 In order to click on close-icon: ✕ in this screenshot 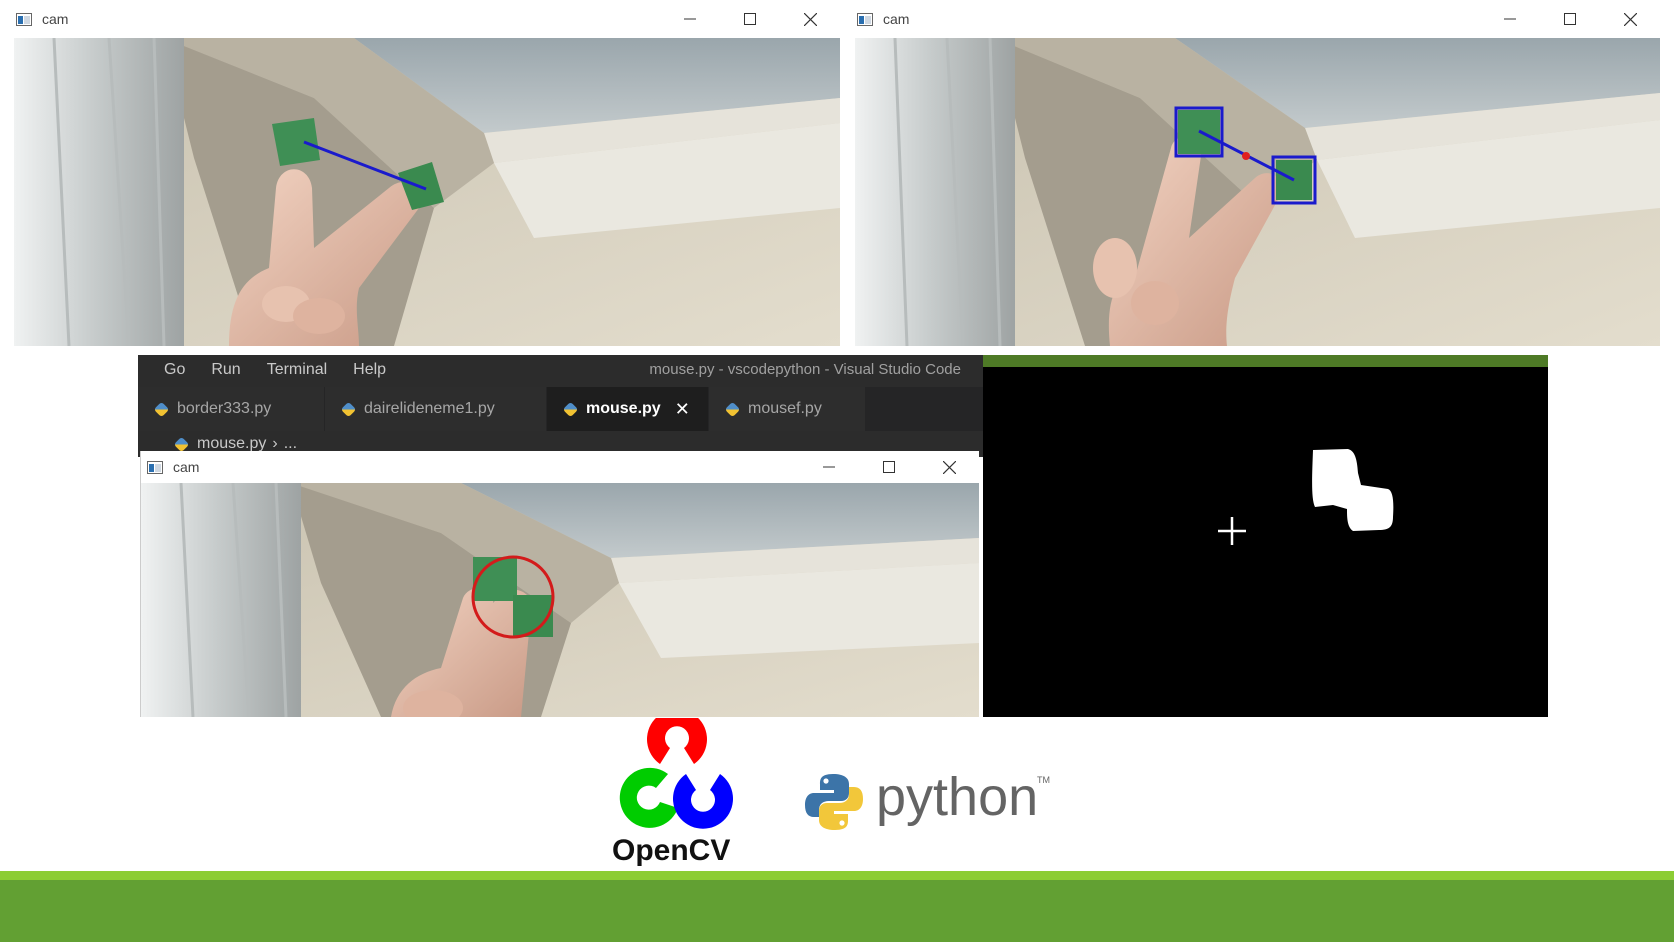, I will do `click(682, 409)`.